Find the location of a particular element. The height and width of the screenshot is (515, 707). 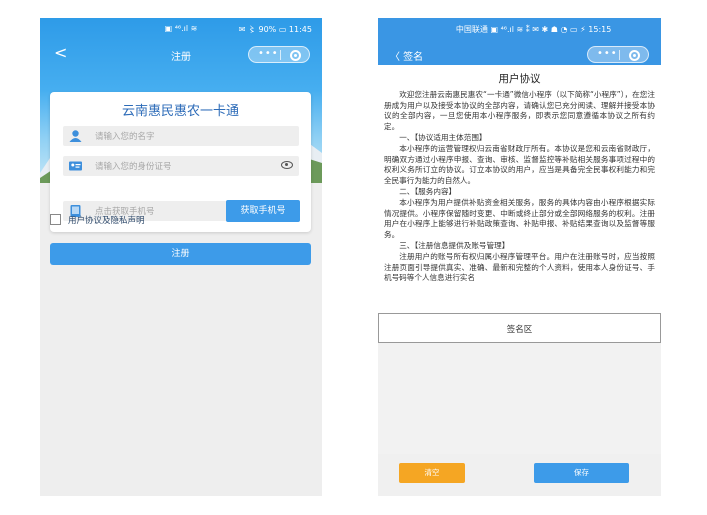

get-phone-button: 获取手机号 is located at coordinates (263, 211).